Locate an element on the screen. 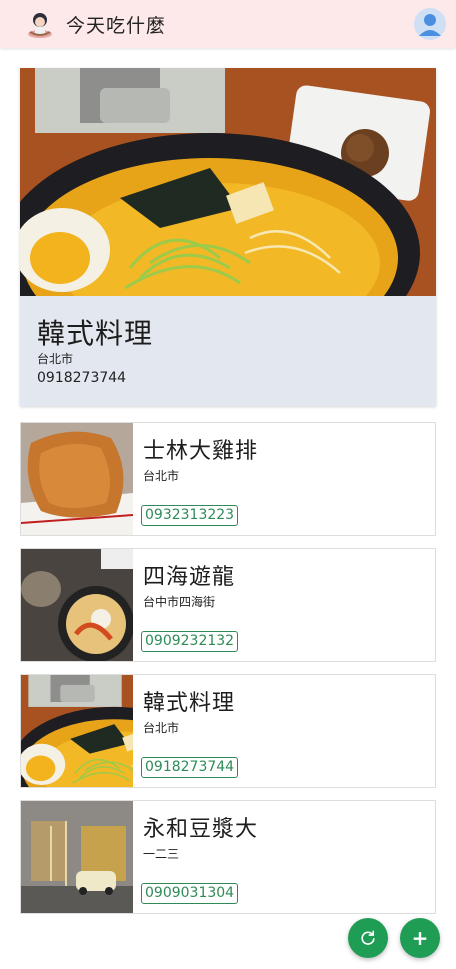 The width and height of the screenshot is (456, 969). restaurant-card: 士林大雞排 台北市 0932313223 is located at coordinates (228, 479).